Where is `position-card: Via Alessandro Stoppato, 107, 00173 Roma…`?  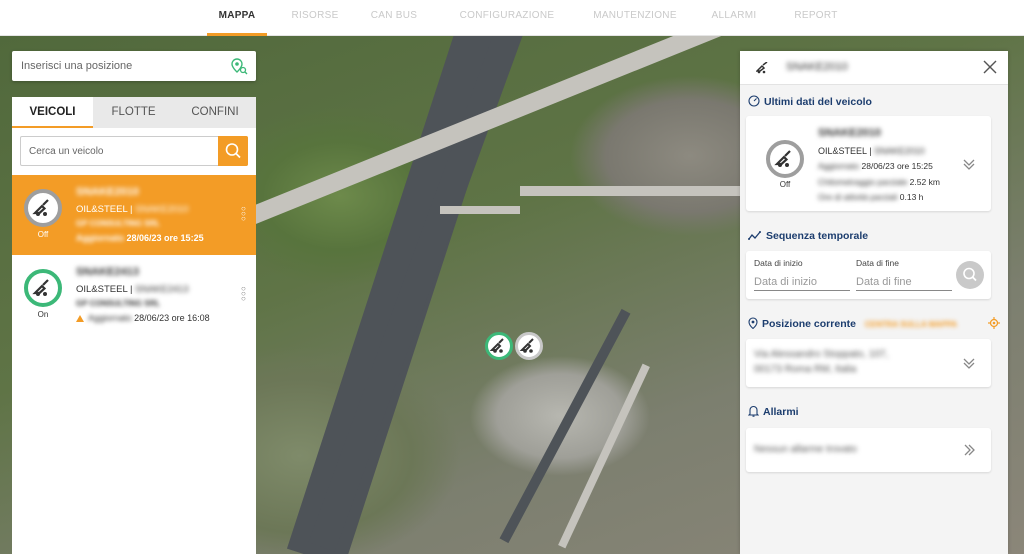 position-card: Via Alessandro Stoppato, 107, 00173 Roma… is located at coordinates (868, 363).